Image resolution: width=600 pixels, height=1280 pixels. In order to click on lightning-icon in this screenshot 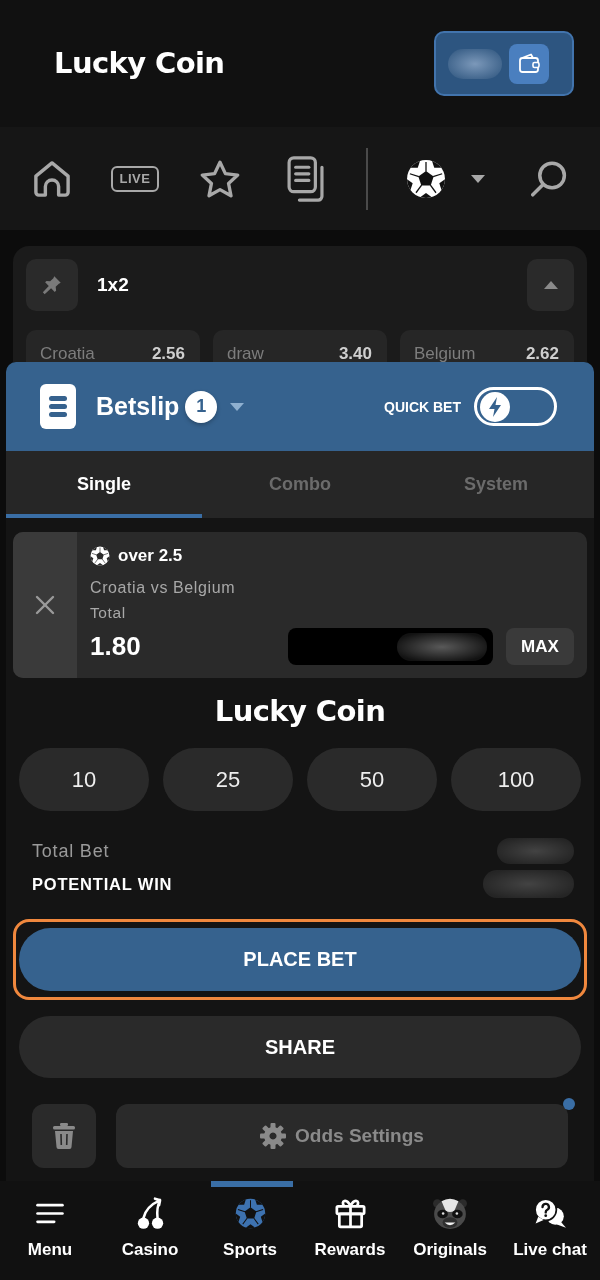, I will do `click(495, 406)`.